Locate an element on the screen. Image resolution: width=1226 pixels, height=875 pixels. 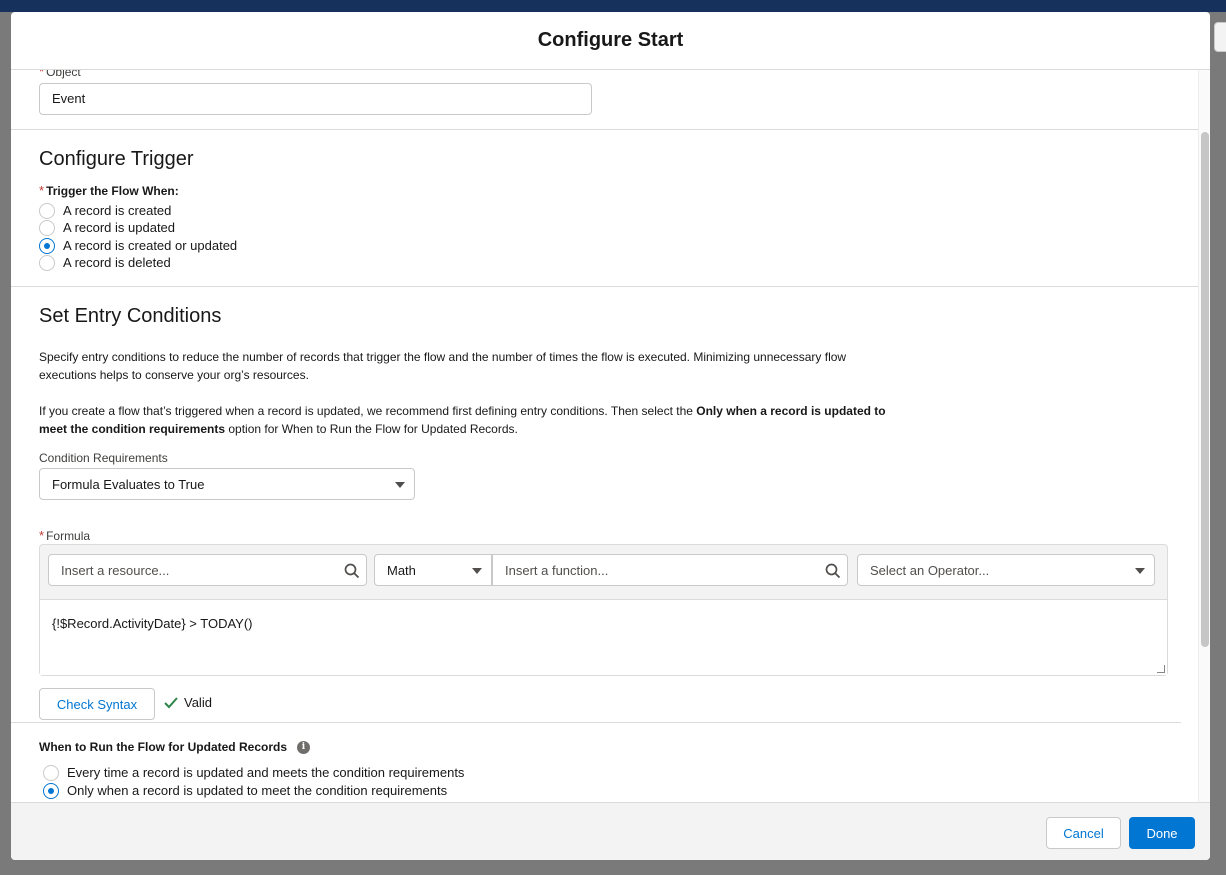
vertical-scrollbar is located at coordinates (1204, 436).